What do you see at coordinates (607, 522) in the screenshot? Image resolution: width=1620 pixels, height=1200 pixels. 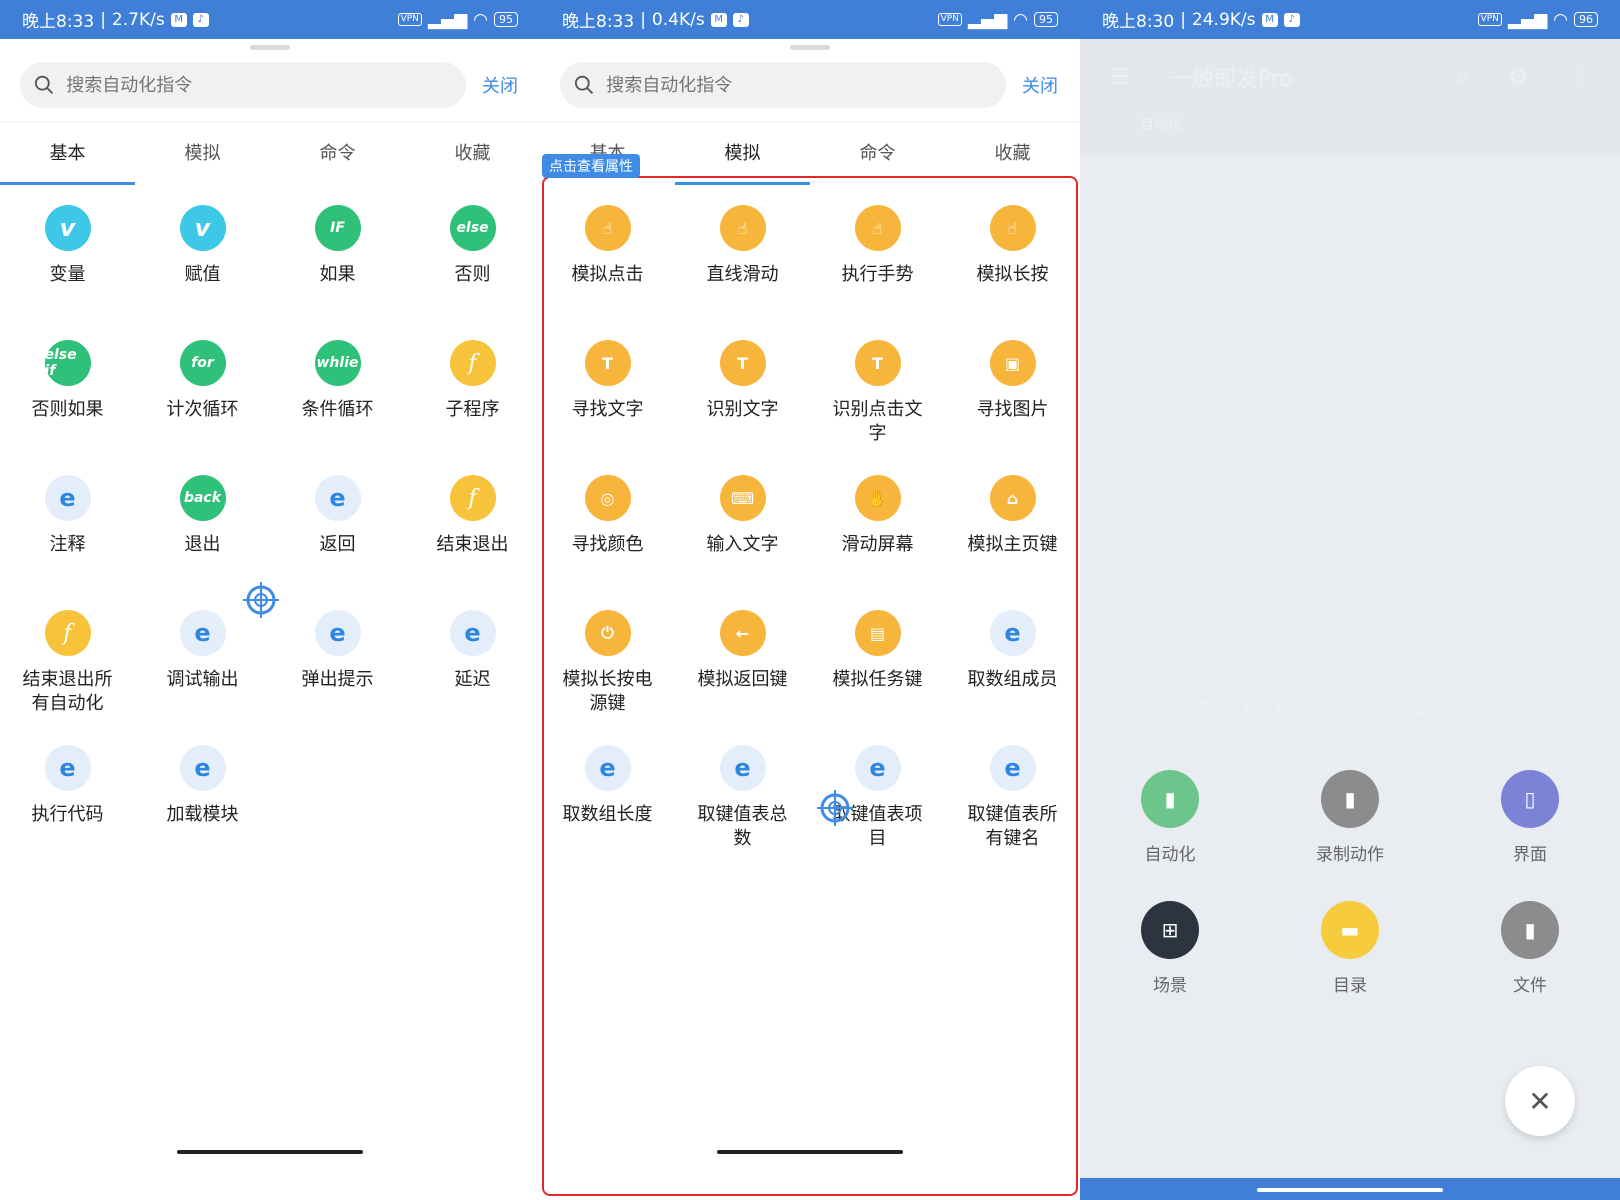 I see `command-item: ◎ 寻找颜色` at bounding box center [607, 522].